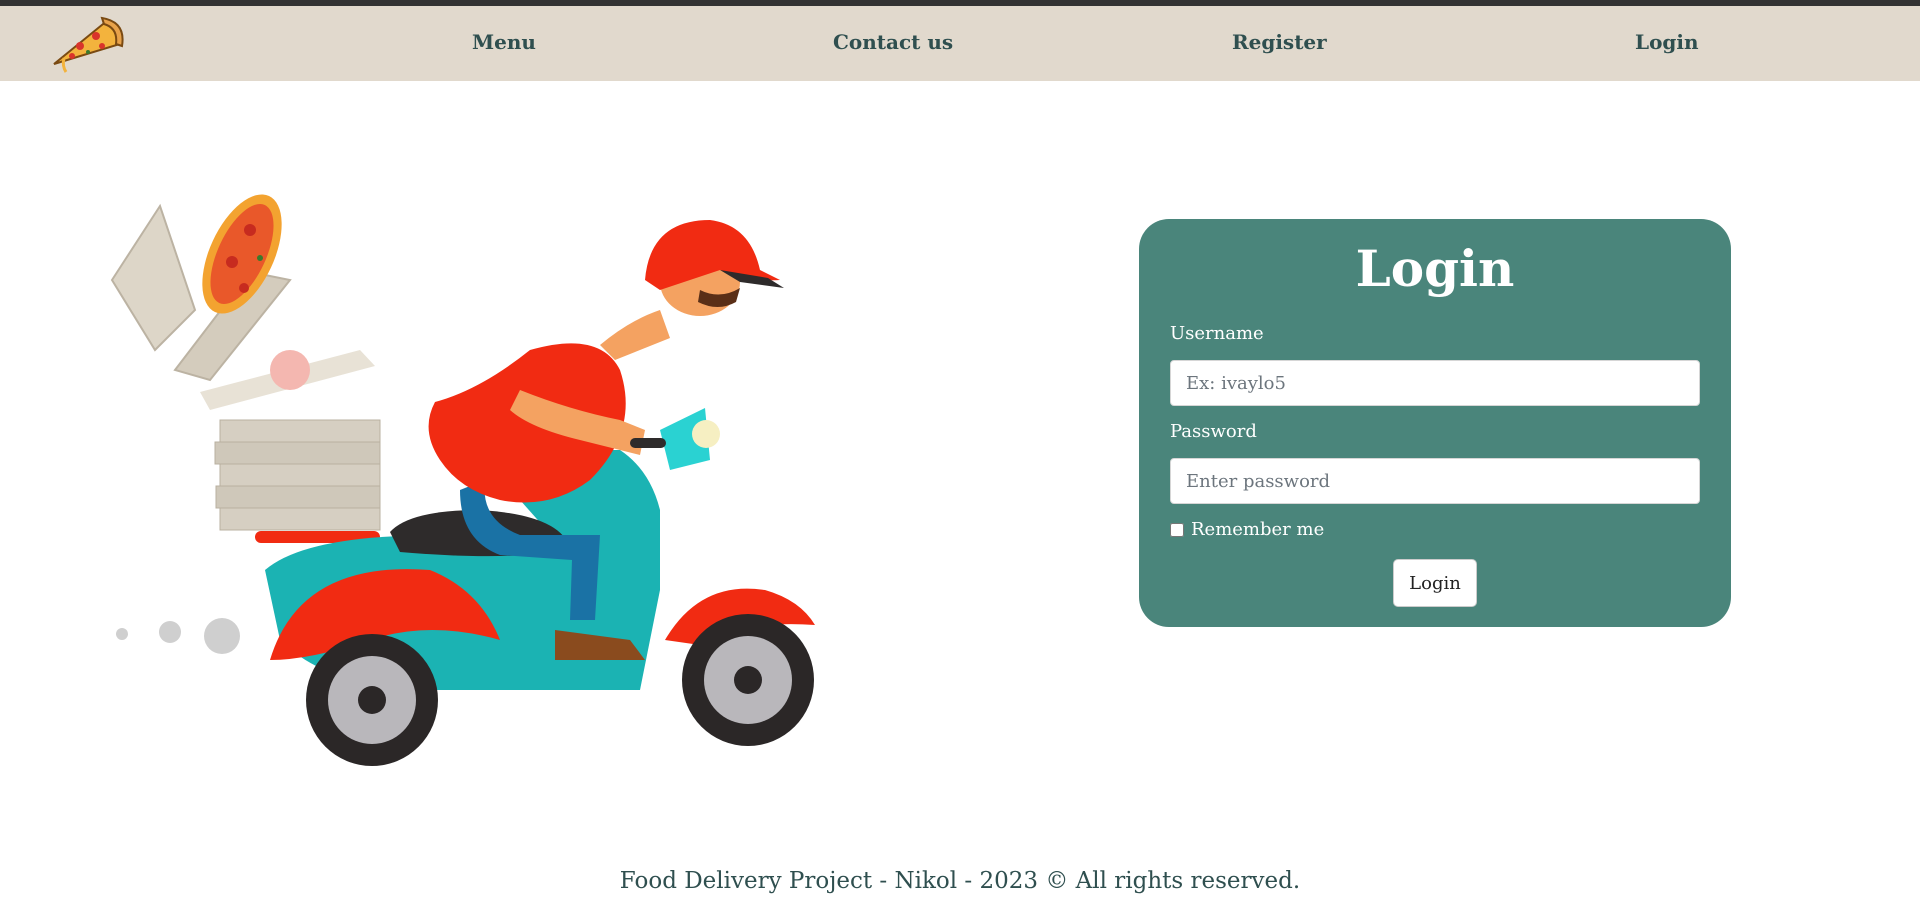  Describe the element at coordinates (1435, 268) in the screenshot. I see `login-title: Login` at that location.